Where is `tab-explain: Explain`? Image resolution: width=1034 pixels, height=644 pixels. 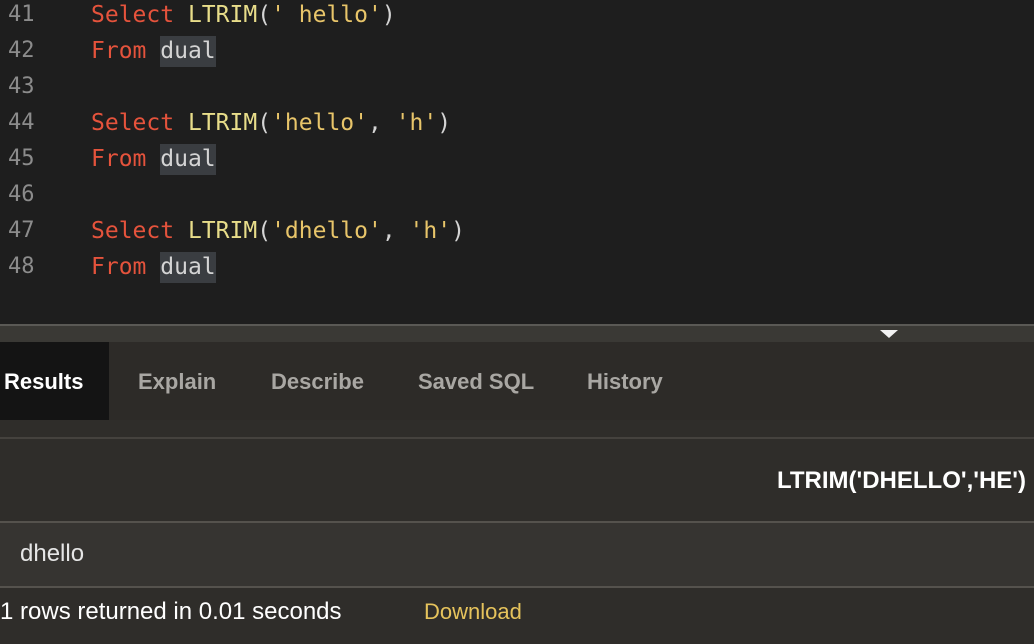
tab-explain: Explain is located at coordinates (177, 381).